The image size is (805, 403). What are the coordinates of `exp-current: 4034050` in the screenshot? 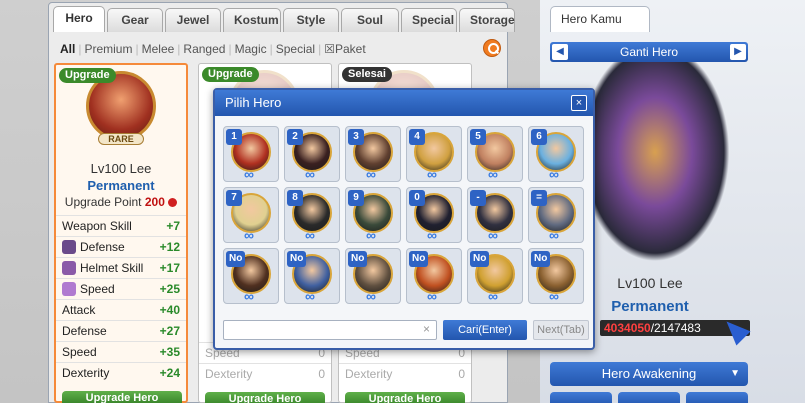 It's located at (627, 328).